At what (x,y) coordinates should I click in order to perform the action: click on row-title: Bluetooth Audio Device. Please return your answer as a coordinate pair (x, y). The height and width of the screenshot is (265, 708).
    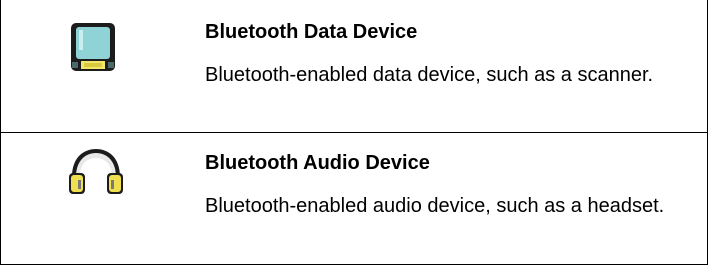
    Looking at the image, I should click on (317, 163).